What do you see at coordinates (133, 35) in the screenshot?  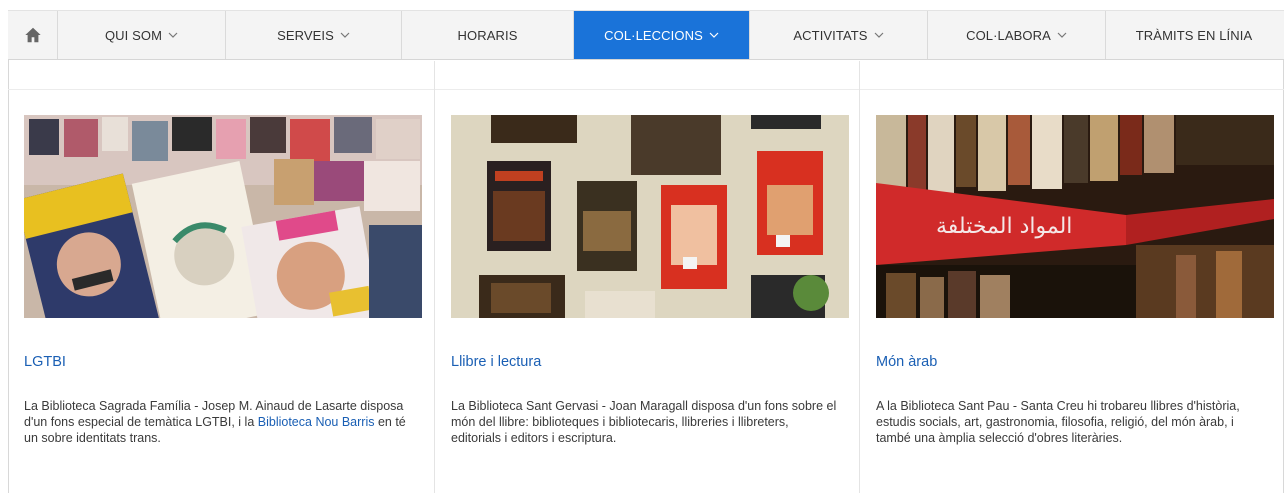 I see `nav-label: QUI SOM` at bounding box center [133, 35].